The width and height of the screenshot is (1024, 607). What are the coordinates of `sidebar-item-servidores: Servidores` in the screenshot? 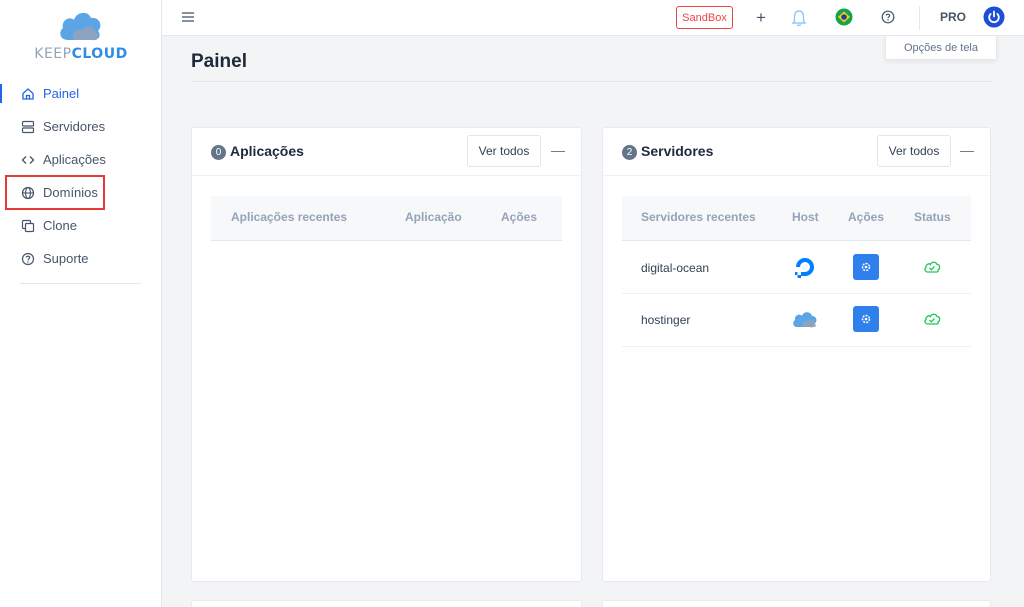 It's located at (81, 126).